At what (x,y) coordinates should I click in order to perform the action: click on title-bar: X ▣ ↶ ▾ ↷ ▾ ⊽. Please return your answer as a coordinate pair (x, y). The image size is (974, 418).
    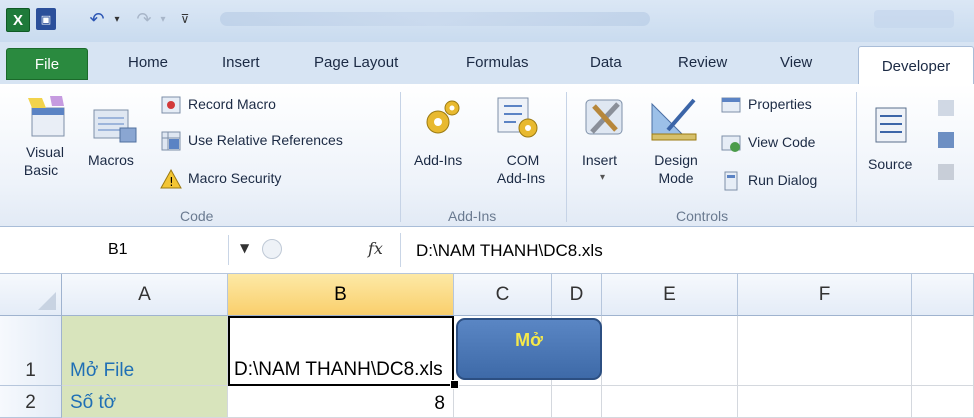
    Looking at the image, I should click on (487, 21).